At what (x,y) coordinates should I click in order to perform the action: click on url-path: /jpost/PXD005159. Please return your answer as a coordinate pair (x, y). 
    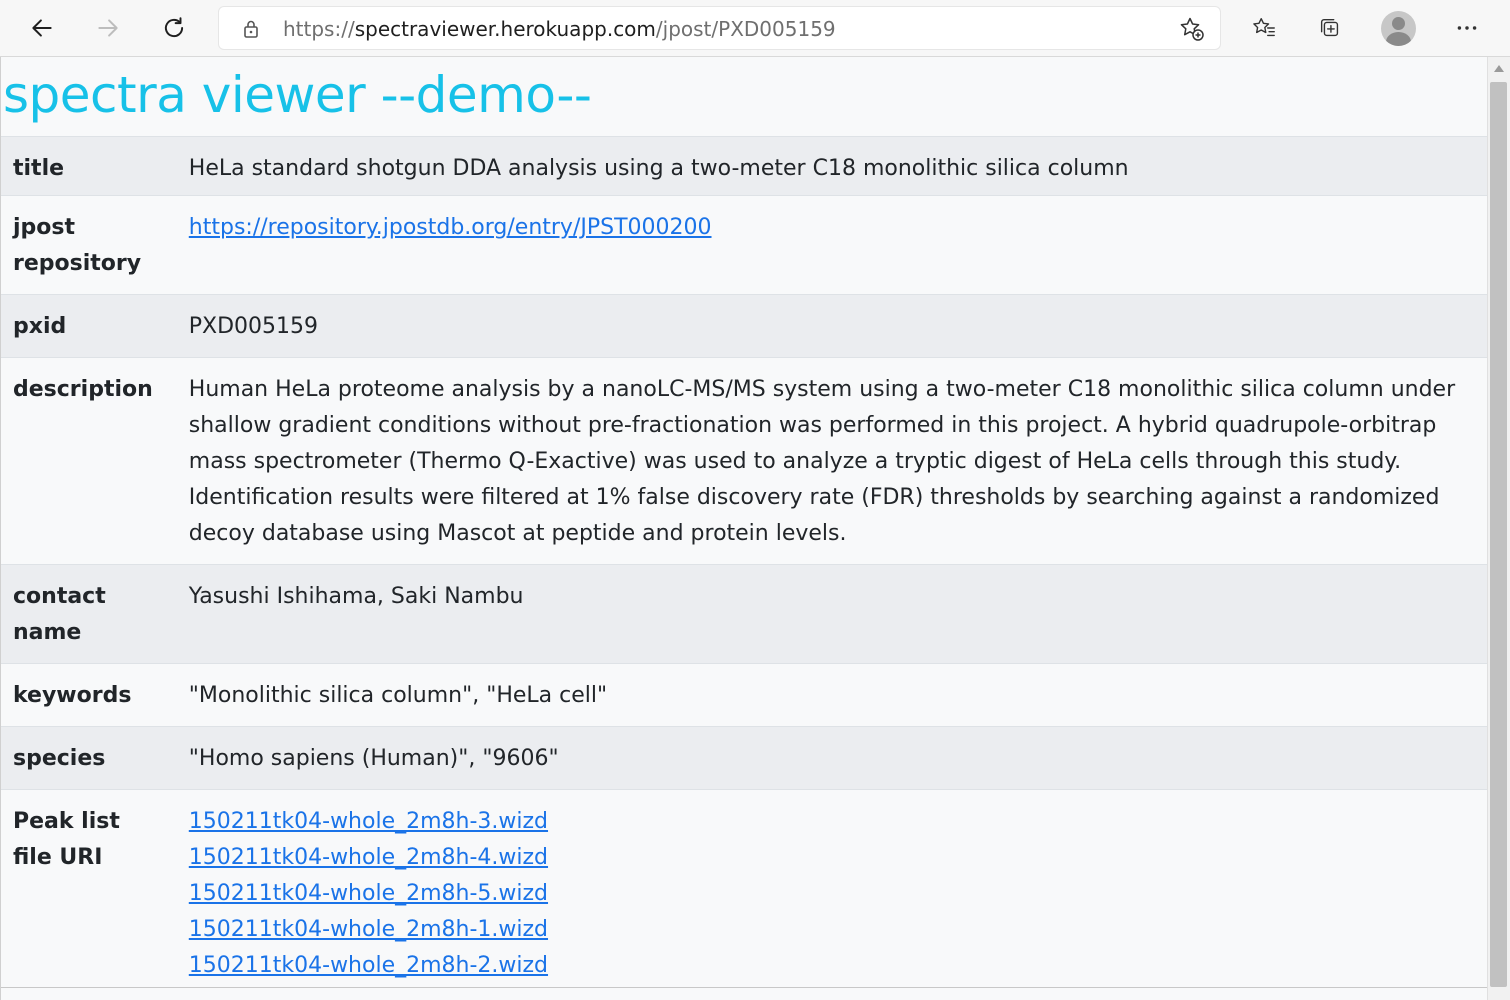
    Looking at the image, I should click on (745, 29).